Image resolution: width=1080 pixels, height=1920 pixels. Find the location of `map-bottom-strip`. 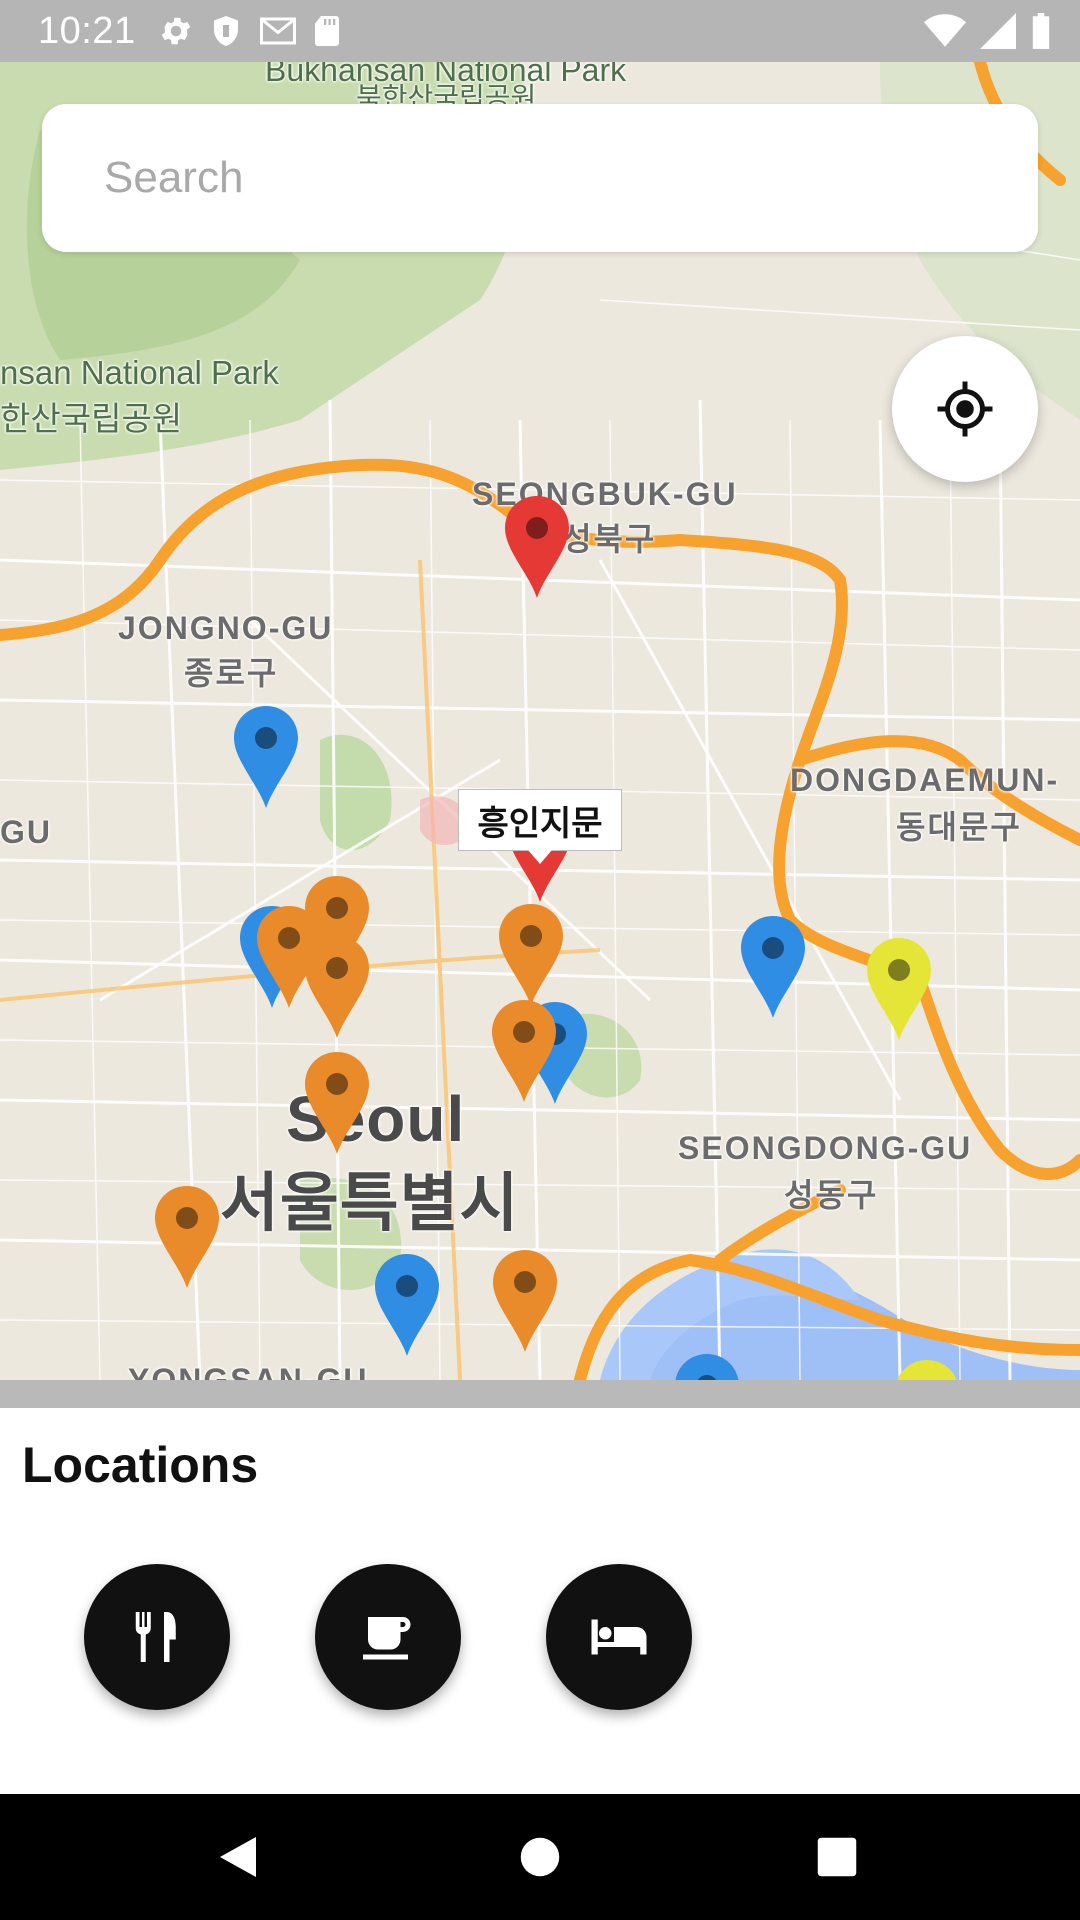

map-bottom-strip is located at coordinates (540, 1394).